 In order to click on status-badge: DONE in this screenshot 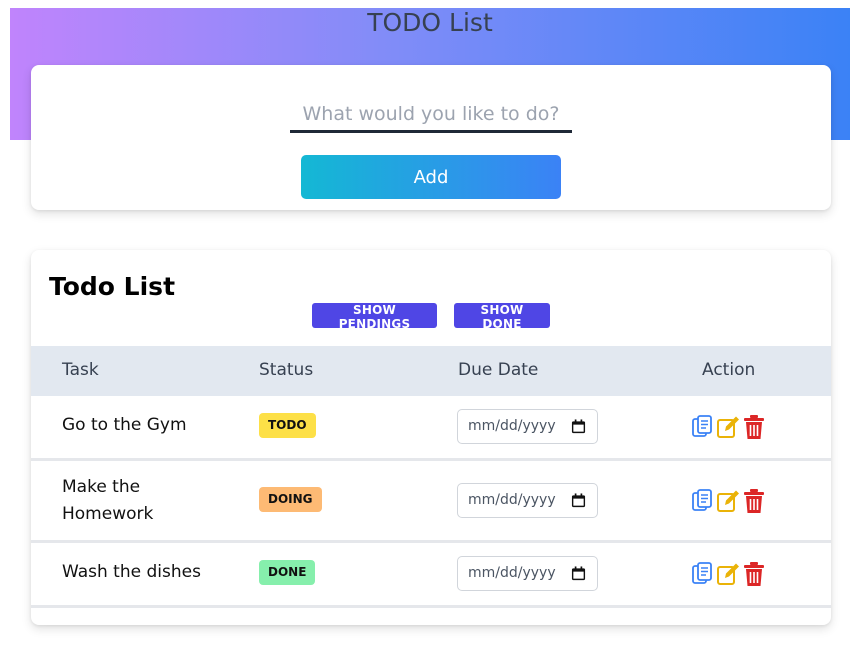, I will do `click(287, 572)`.